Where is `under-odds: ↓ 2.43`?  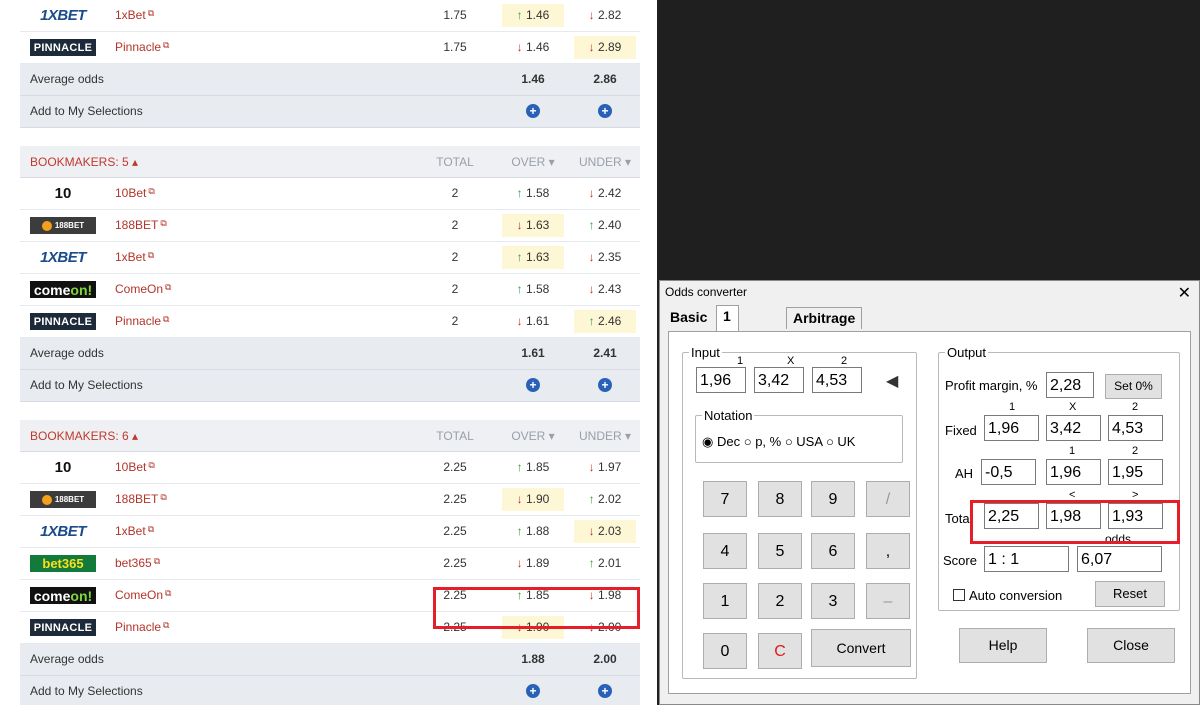 under-odds: ↓ 2.43 is located at coordinates (605, 289).